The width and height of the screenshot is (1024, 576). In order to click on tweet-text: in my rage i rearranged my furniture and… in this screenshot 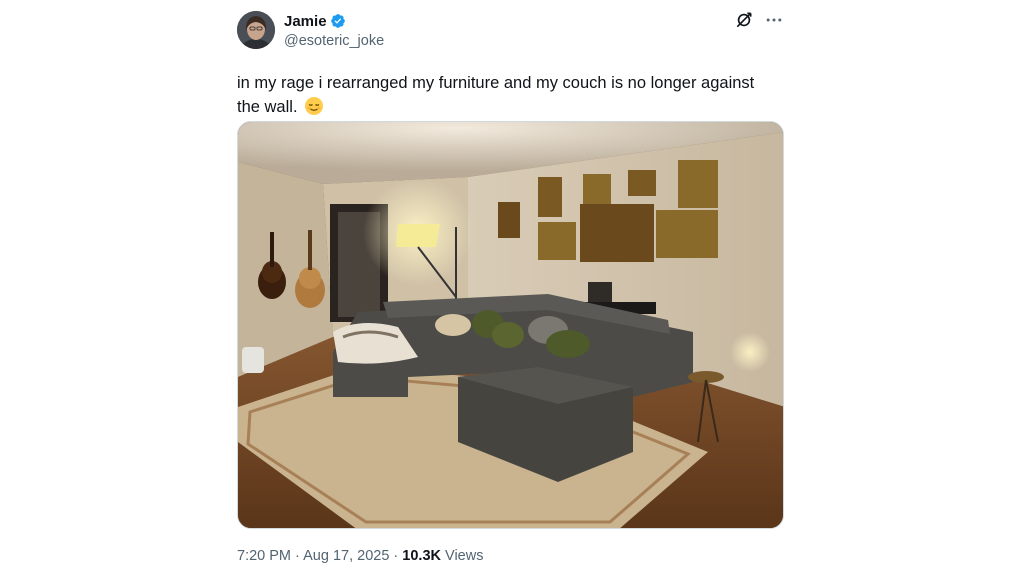, I will do `click(507, 97)`.